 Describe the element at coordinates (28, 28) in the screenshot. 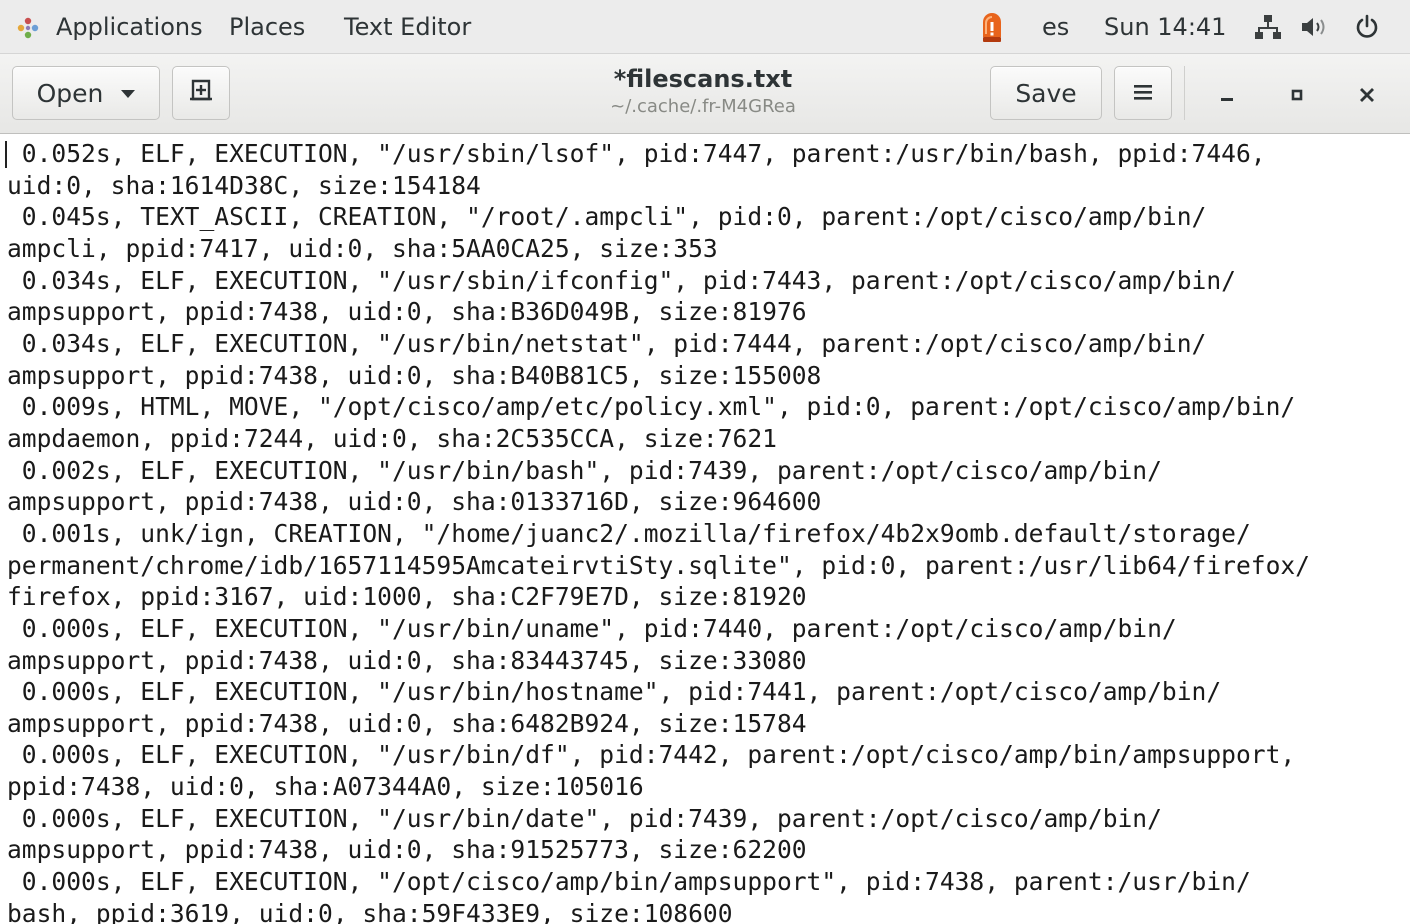

I see `applications-icon` at that location.